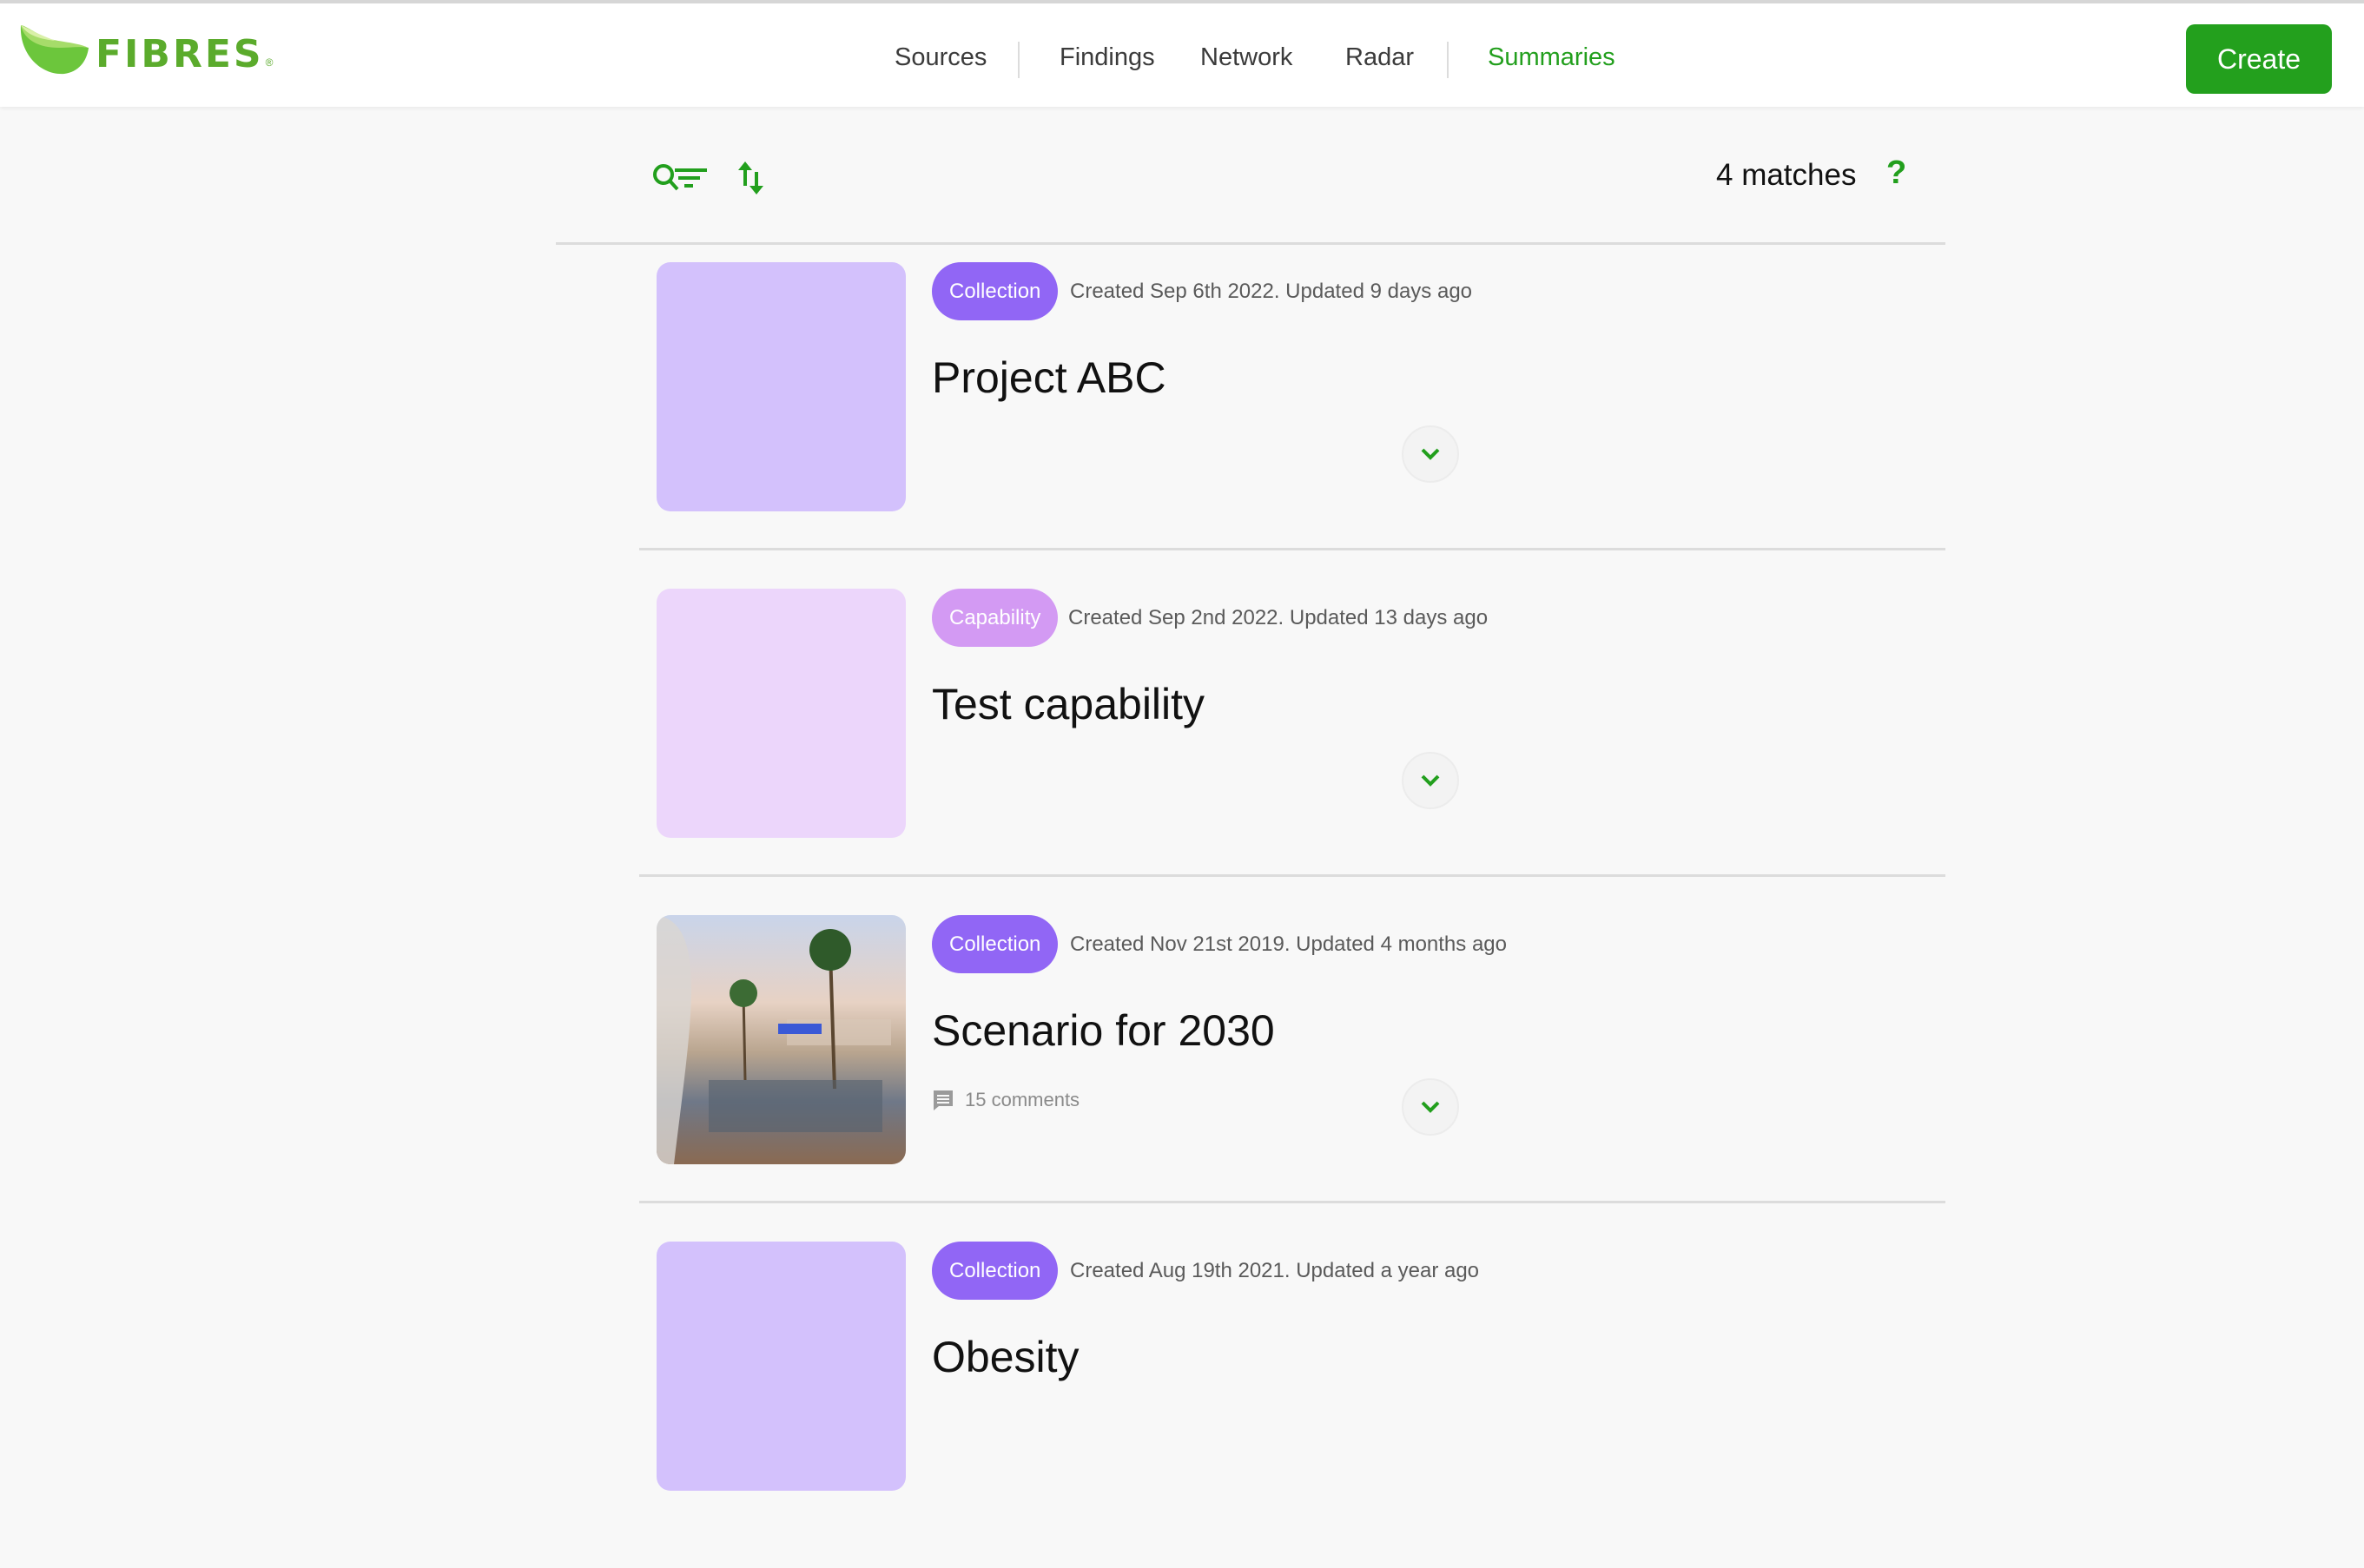 The height and width of the screenshot is (1568, 2364). I want to click on item-title: Scenario for 2030, so click(1103, 1030).